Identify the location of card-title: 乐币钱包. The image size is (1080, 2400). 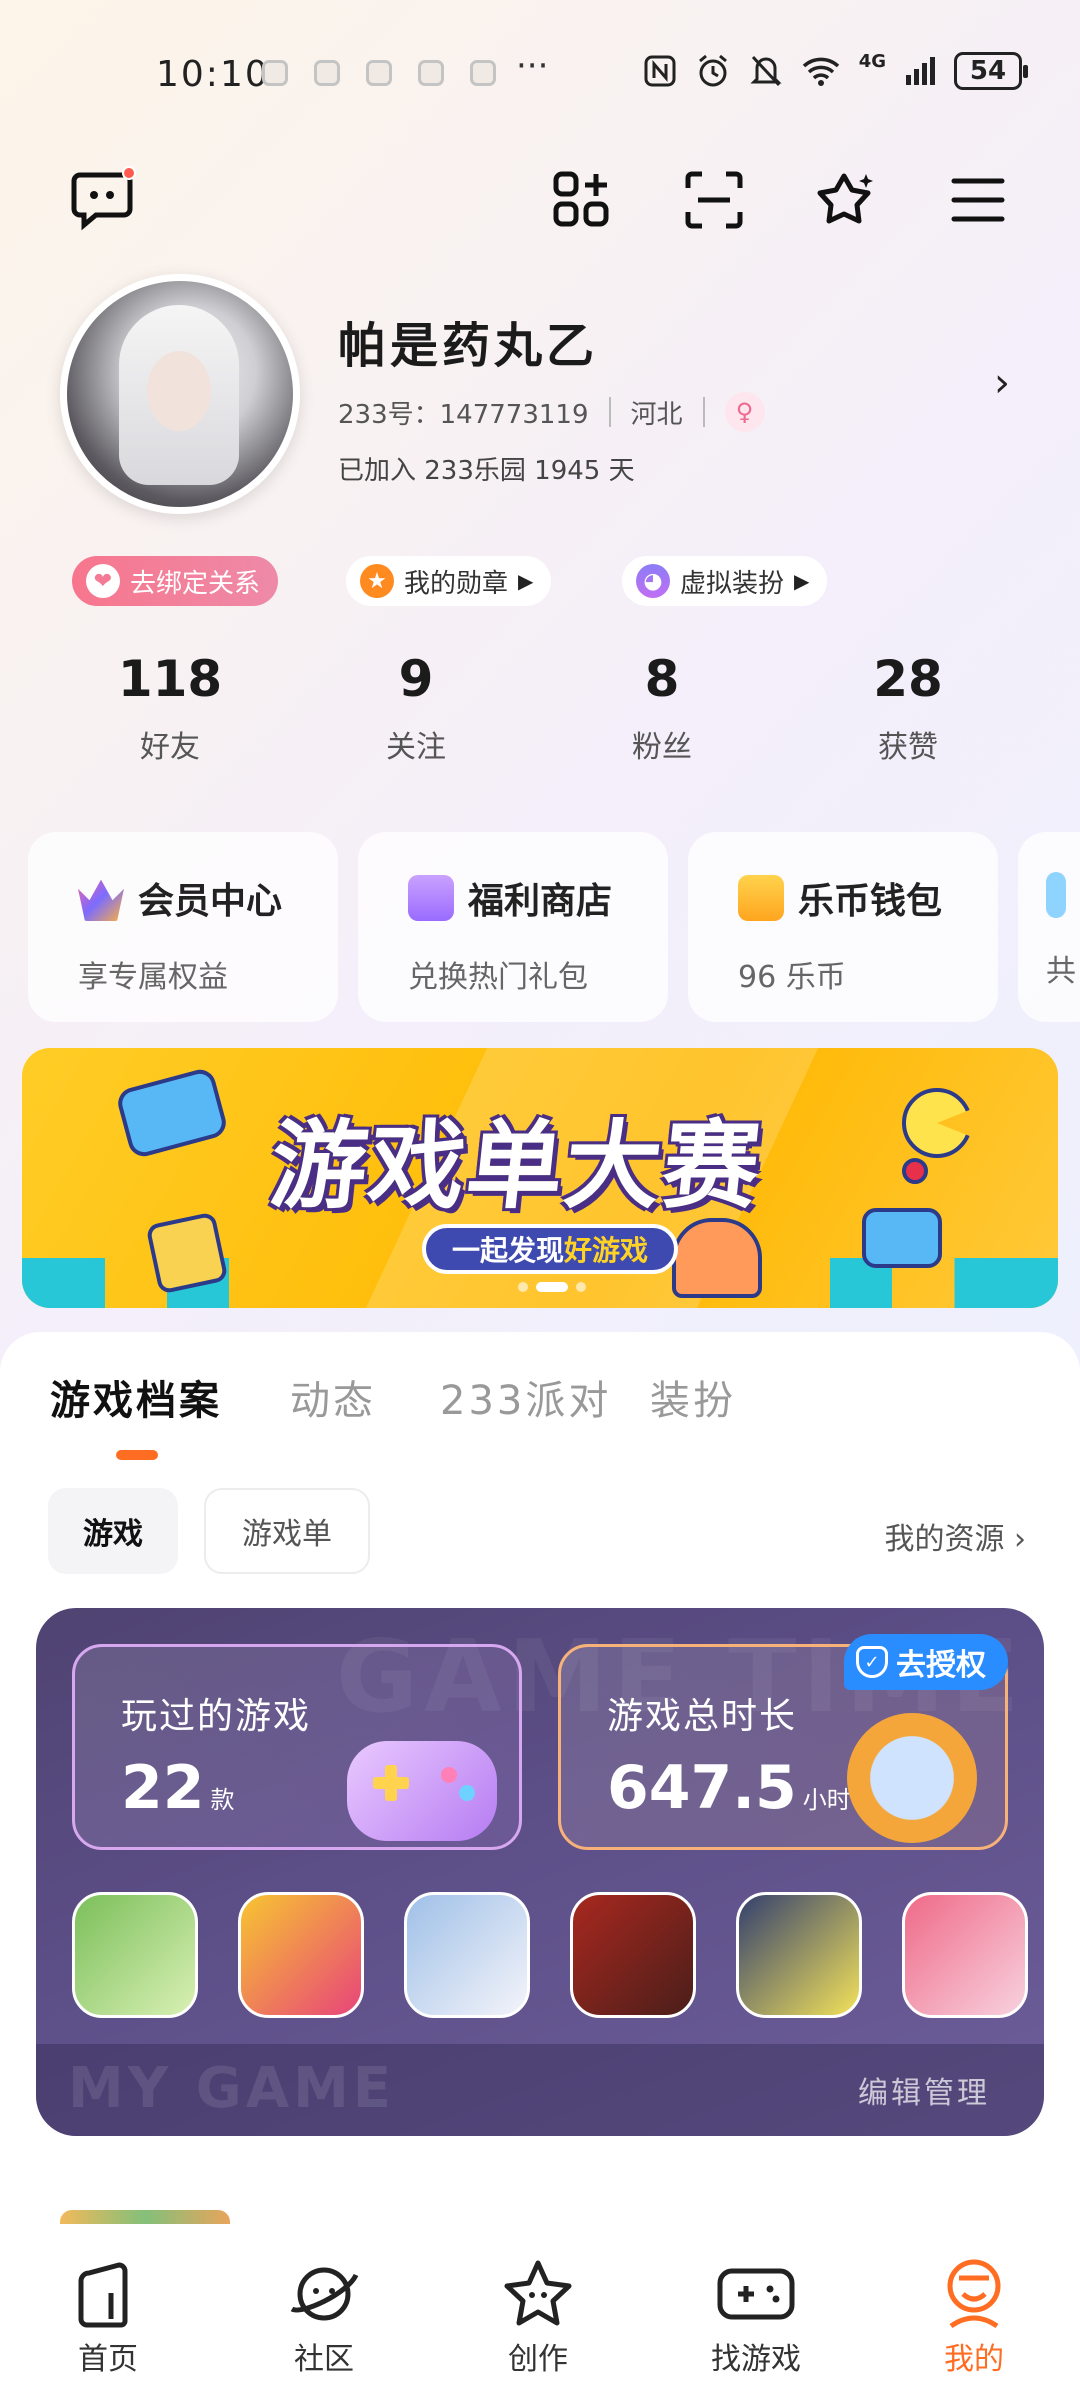
(870, 901).